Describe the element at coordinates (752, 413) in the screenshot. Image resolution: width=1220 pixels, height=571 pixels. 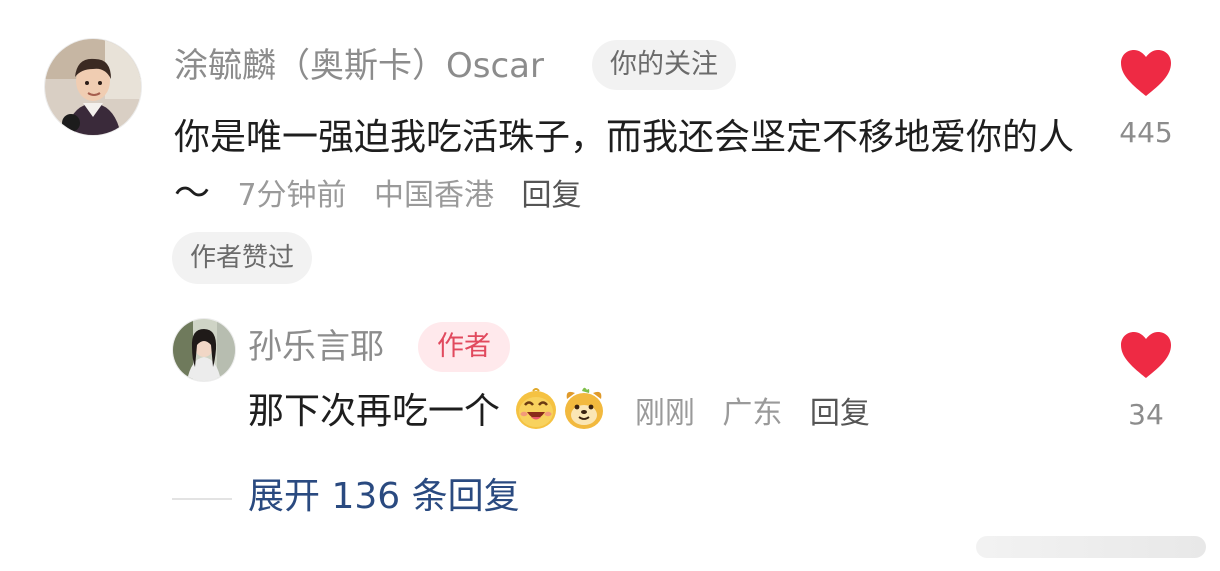
I see `reply-location: 广东` at that location.